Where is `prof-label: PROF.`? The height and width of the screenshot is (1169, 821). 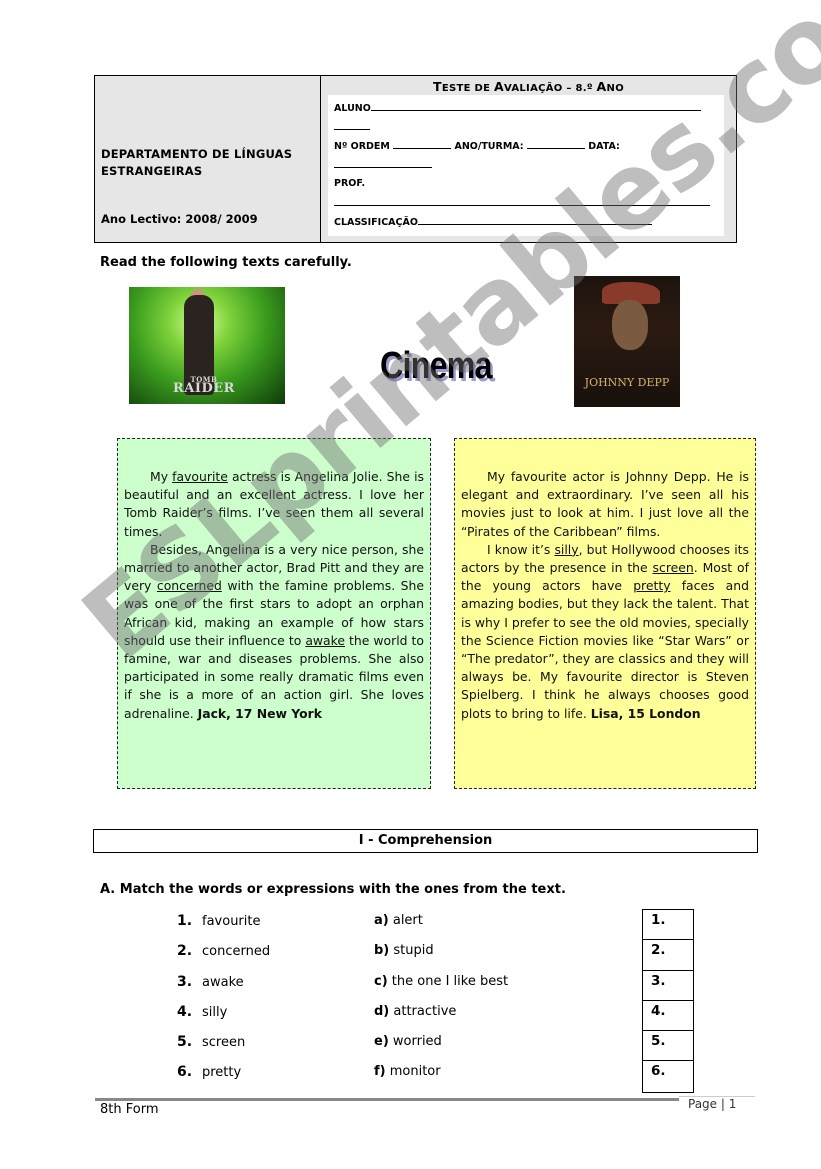 prof-label: PROF. is located at coordinates (350, 183).